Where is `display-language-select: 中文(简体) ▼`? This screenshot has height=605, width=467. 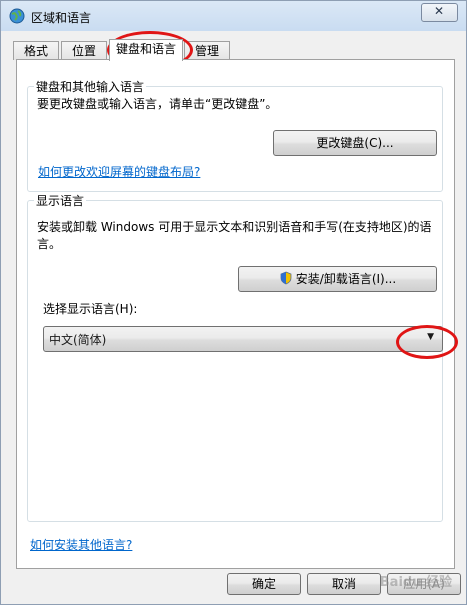 display-language-select: 中文(简体) ▼ is located at coordinates (243, 339).